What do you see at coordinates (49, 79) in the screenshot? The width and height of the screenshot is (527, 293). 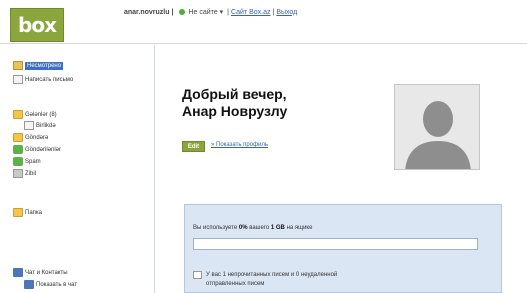 I see `sidebar-item-label: Написать письмо` at bounding box center [49, 79].